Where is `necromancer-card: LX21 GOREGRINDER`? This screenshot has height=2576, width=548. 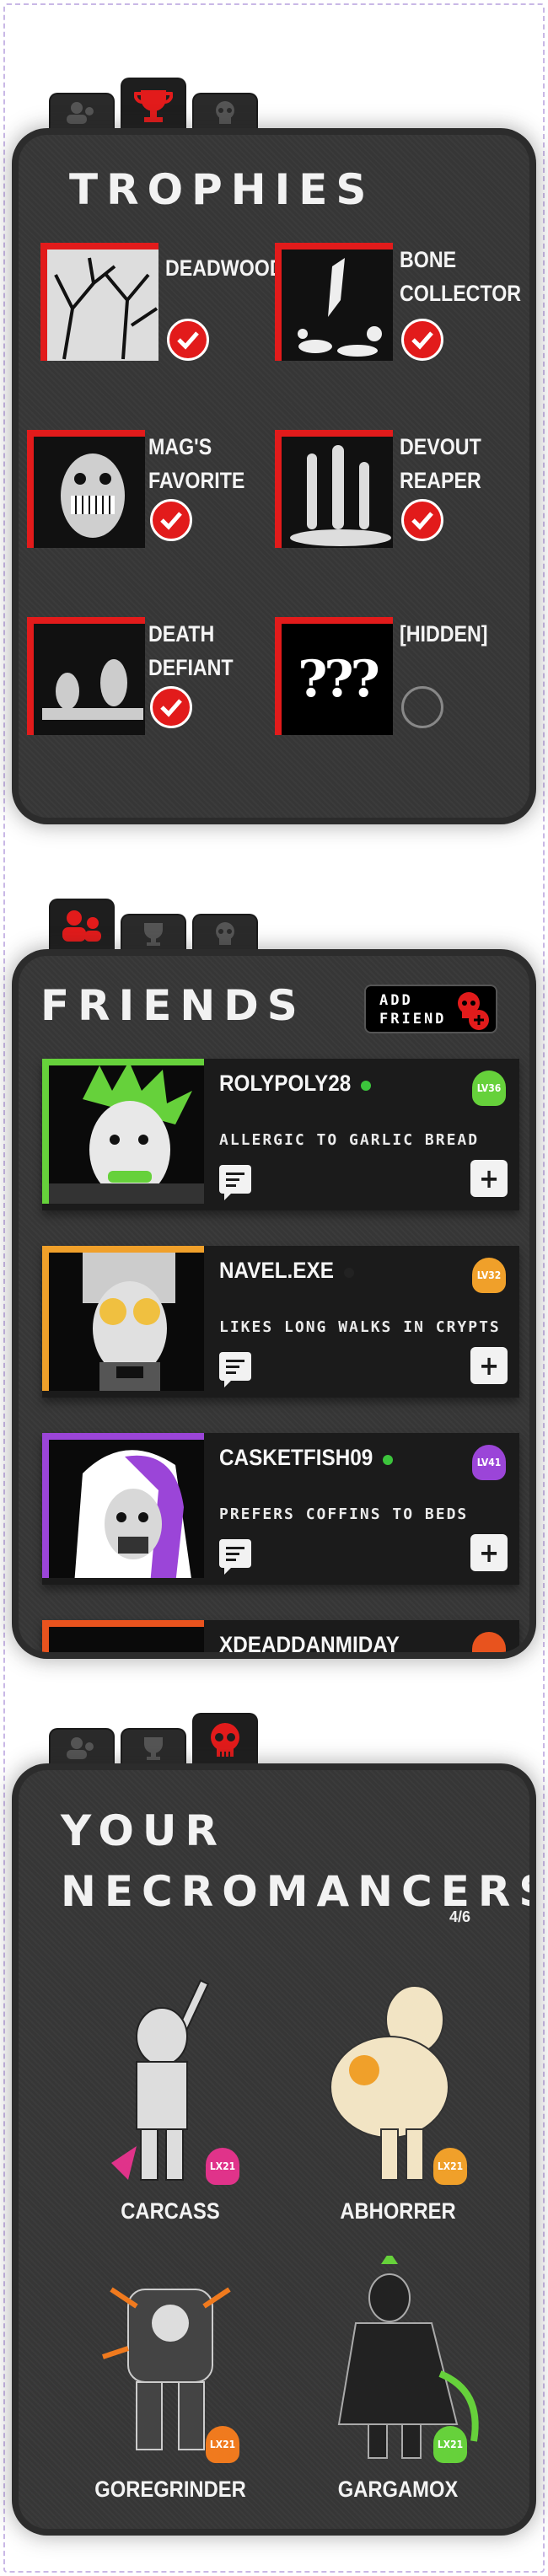
necromancer-card: LX21 GOREGRINDER is located at coordinates (170, 2386).